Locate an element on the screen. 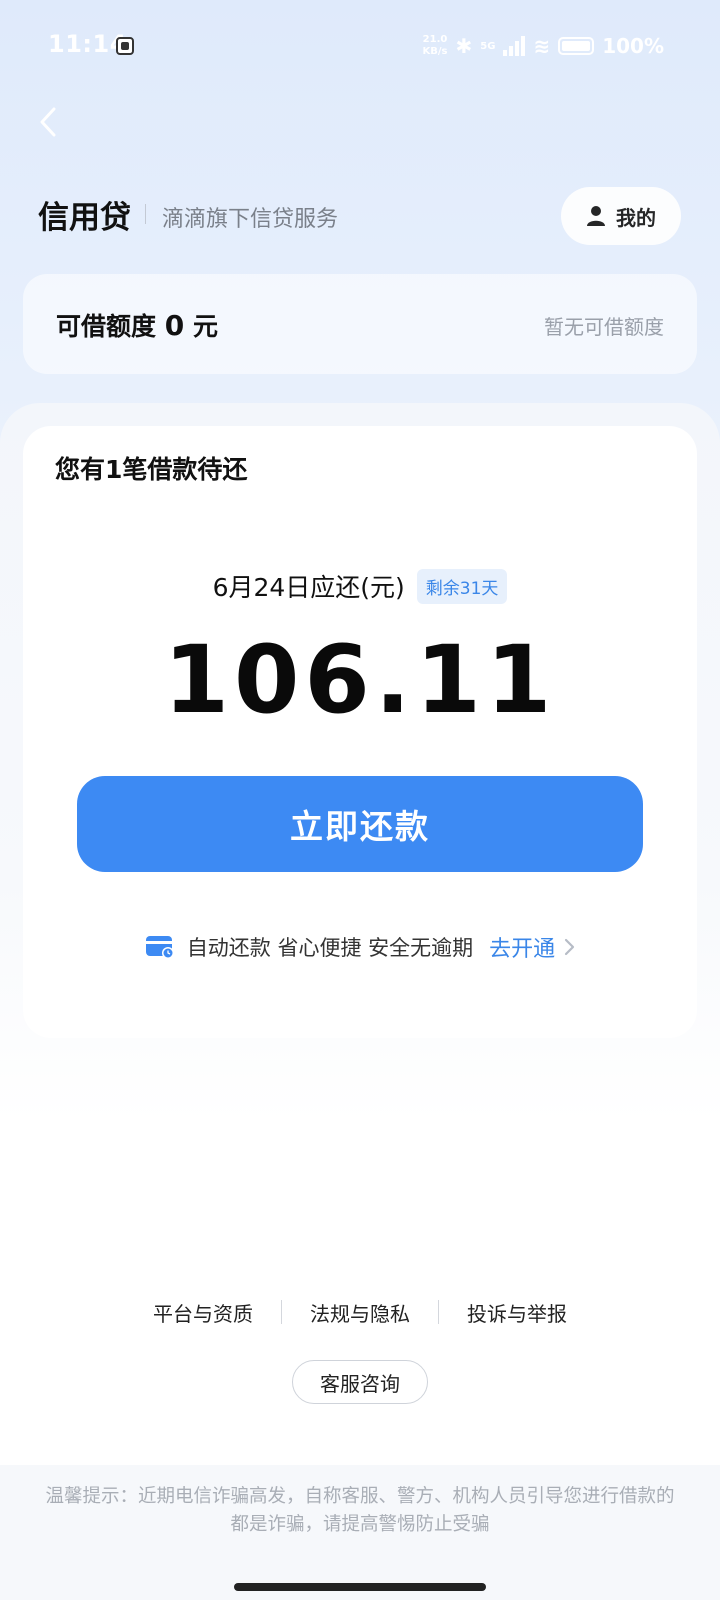 Image resolution: width=720 pixels, height=1600 pixels. title-divider is located at coordinates (145, 214).